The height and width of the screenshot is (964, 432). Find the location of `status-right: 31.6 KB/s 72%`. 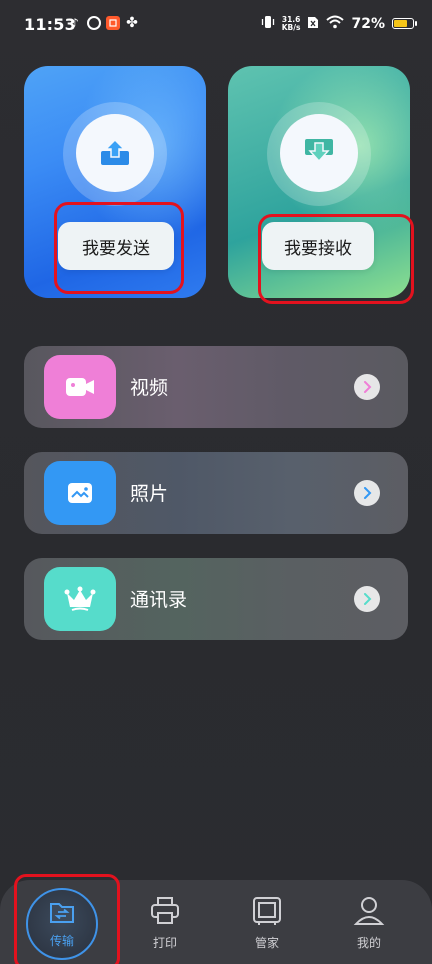

status-right: 31.6 KB/s 72% is located at coordinates (339, 23).